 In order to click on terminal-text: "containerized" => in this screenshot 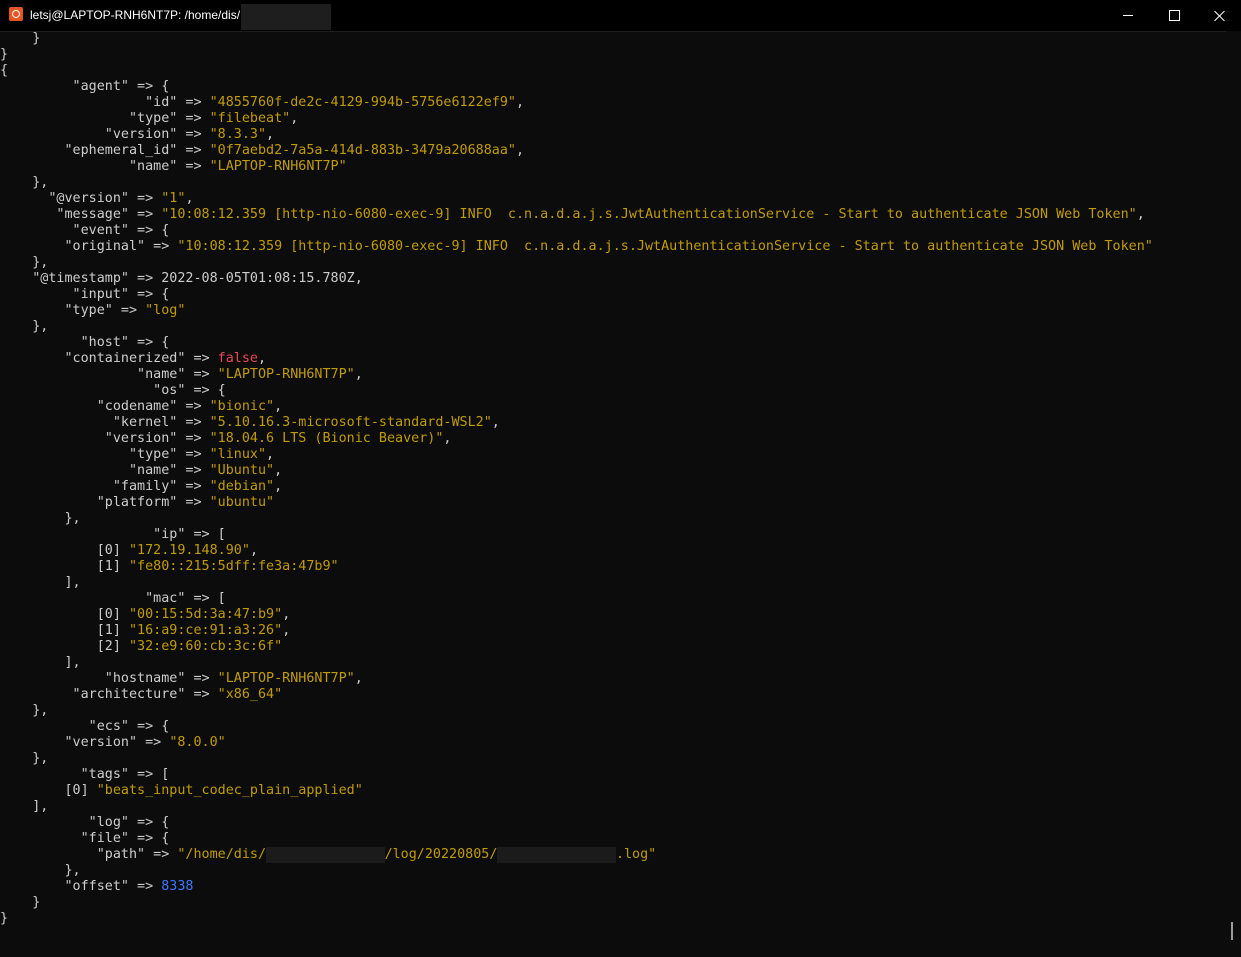, I will do `click(109, 358)`.